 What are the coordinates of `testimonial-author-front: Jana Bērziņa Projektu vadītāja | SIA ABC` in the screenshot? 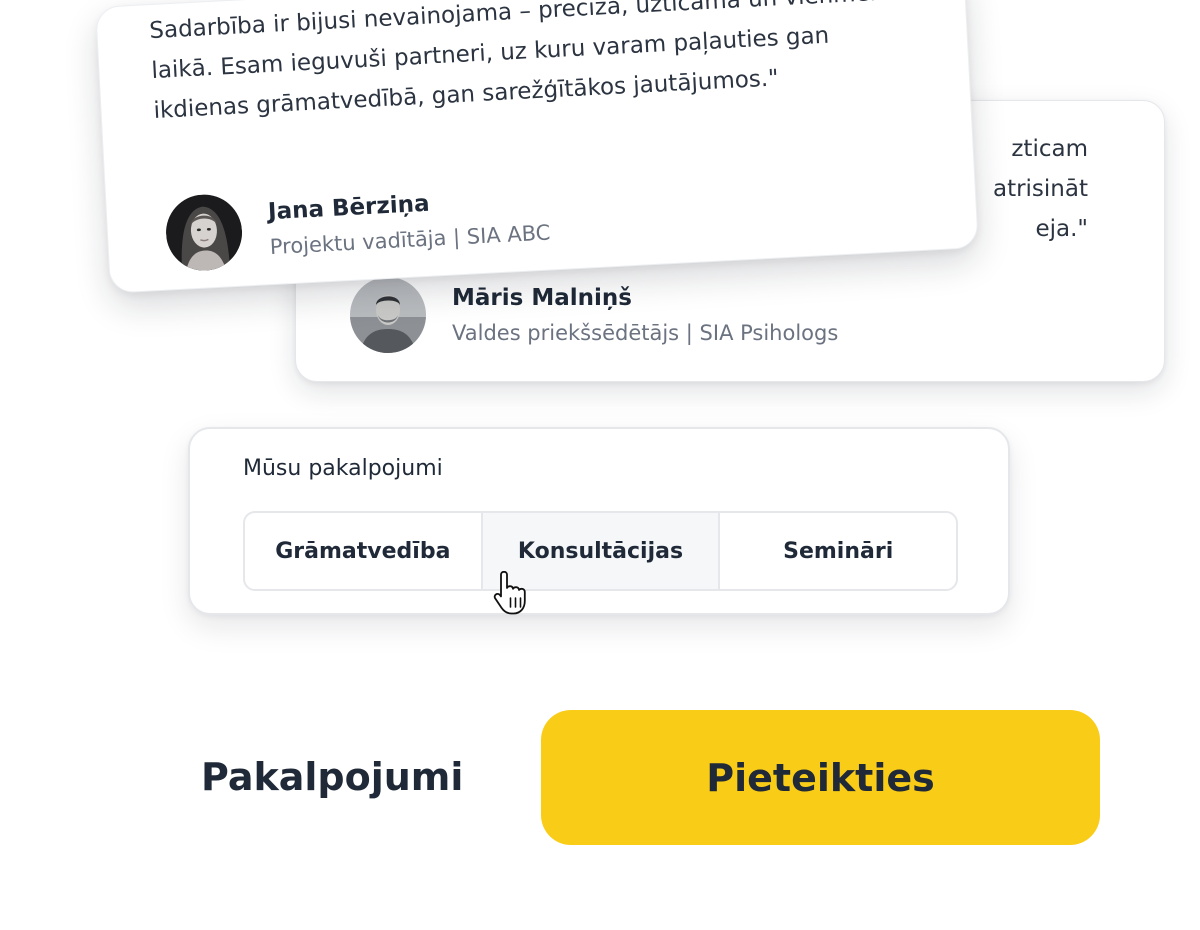 It's located at (357, 225).